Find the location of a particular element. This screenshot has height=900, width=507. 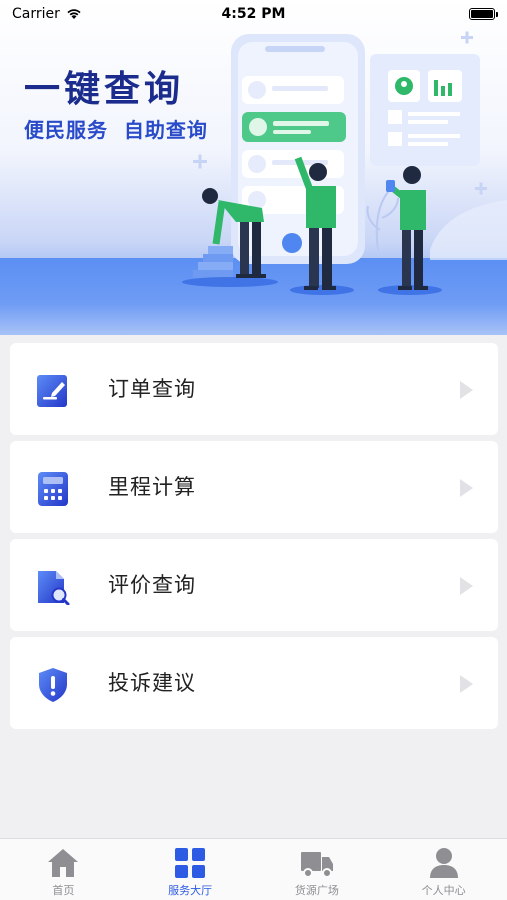

tab-label-home: 首页 is located at coordinates (63, 890).